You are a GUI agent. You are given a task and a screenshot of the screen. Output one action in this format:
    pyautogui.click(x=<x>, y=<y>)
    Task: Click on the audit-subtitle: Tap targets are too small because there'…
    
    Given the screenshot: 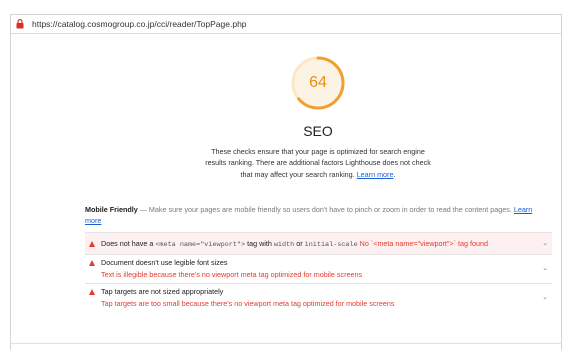 What is the action you would take?
    pyautogui.click(x=248, y=303)
    